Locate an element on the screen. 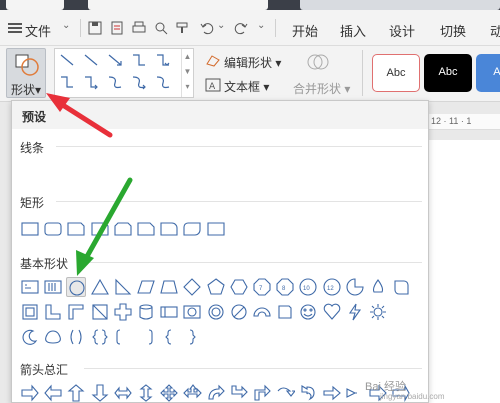 The width and height of the screenshot is (500, 403). redo-icon is located at coordinates (241, 28).